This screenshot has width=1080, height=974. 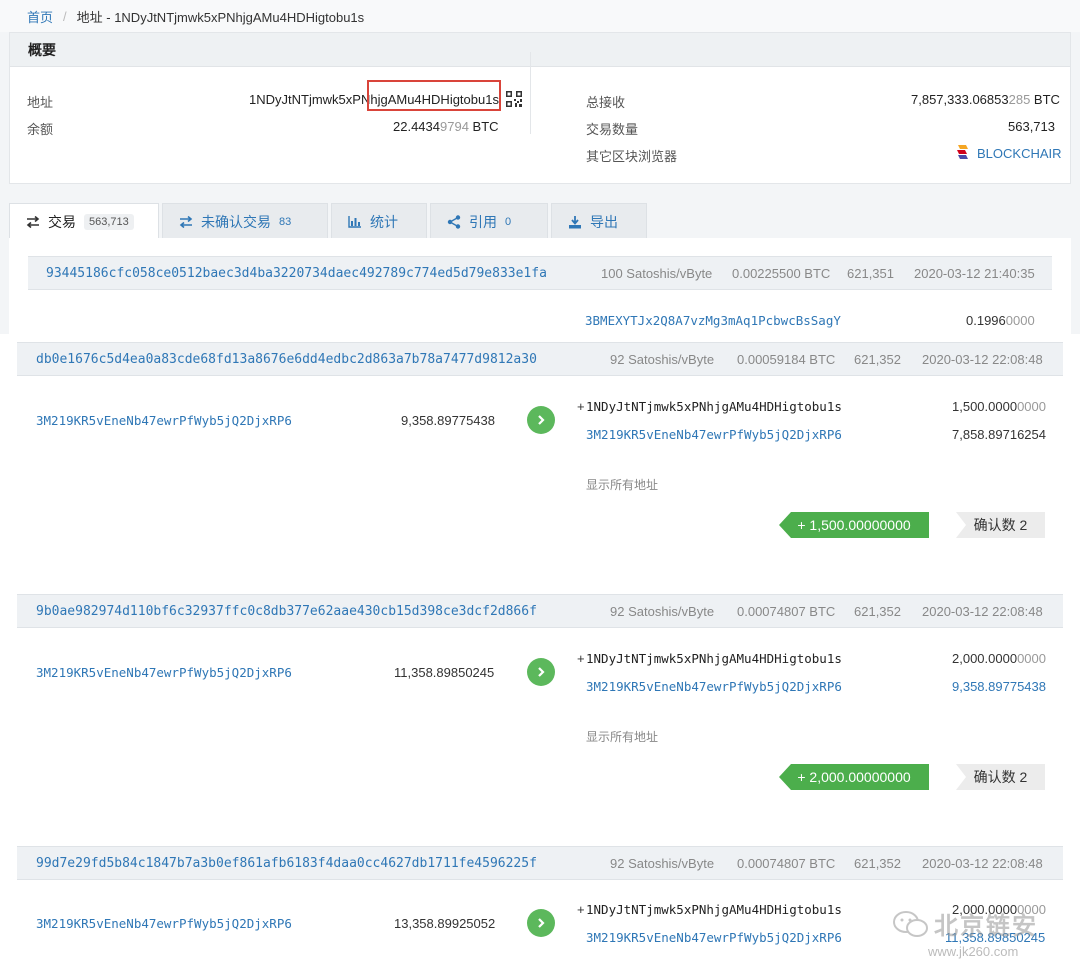 What do you see at coordinates (657, 273) in the screenshot?
I see `tx-fee-rate: 100 Satoshis/vByte` at bounding box center [657, 273].